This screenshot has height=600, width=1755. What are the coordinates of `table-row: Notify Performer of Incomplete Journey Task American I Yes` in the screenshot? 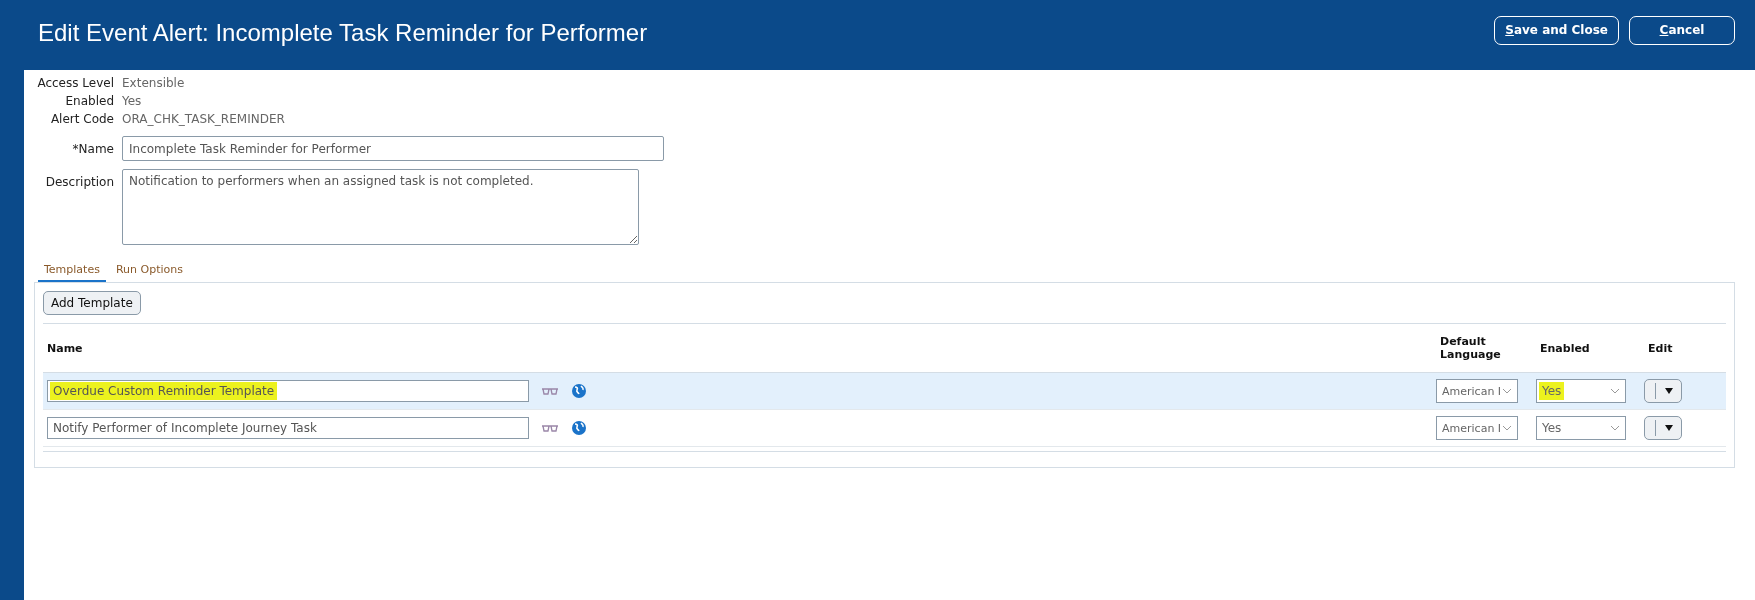 It's located at (884, 428).